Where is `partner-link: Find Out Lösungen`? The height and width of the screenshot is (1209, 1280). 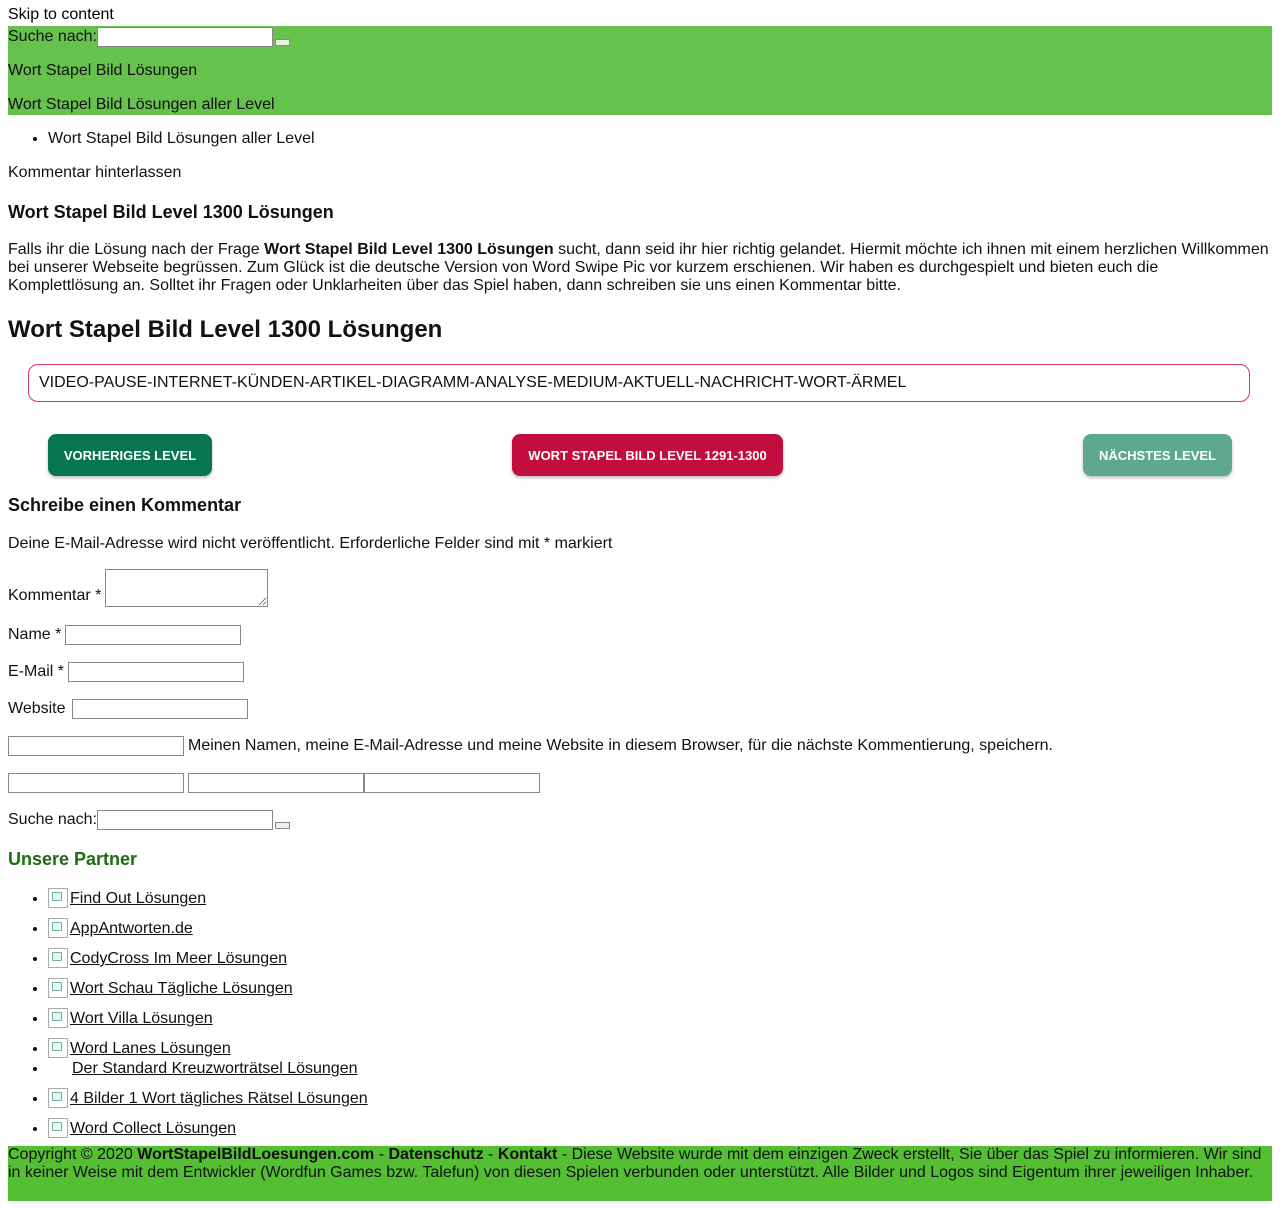 partner-link: Find Out Lösungen is located at coordinates (138, 898).